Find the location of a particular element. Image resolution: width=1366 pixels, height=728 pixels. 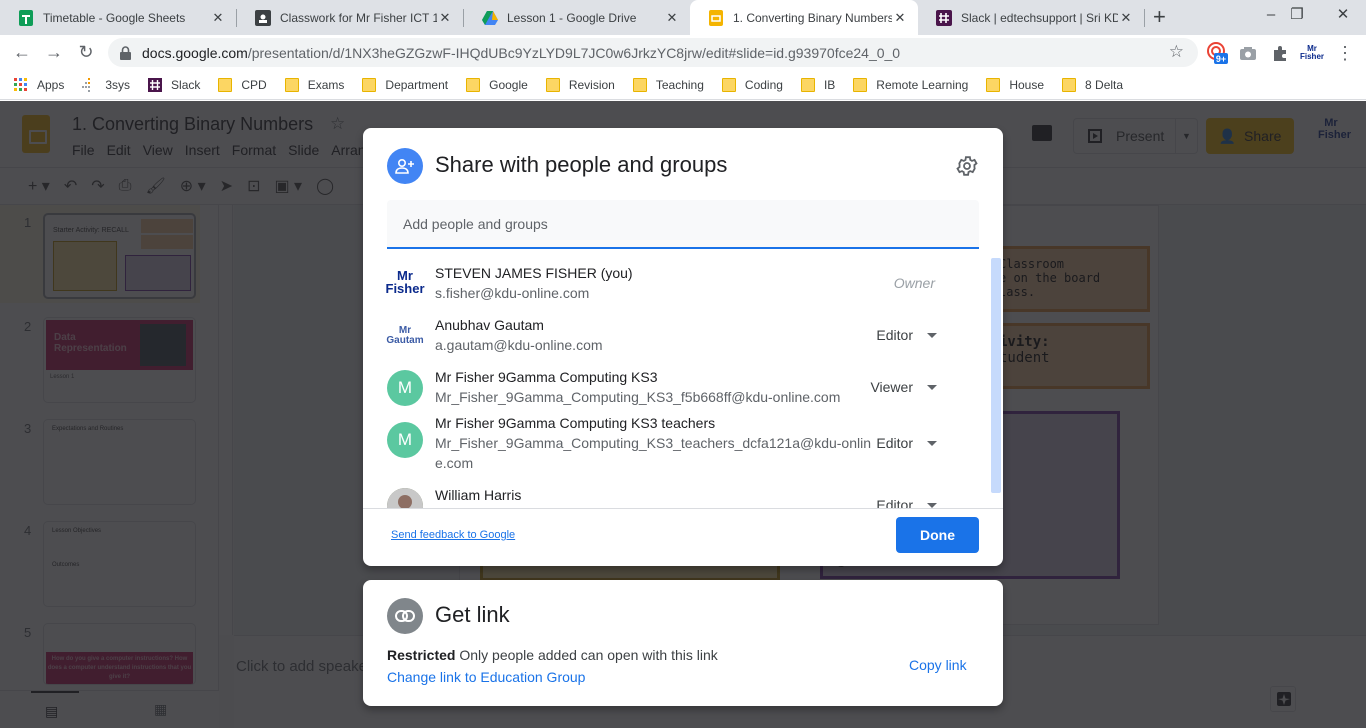

close-window-button: ✕ is located at coordinates (1343, 15).